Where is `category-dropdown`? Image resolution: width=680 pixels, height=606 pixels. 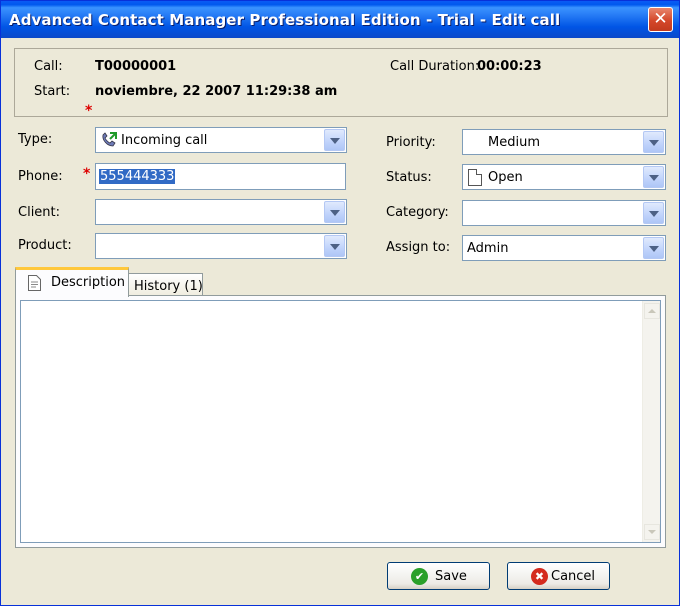
category-dropdown is located at coordinates (564, 213).